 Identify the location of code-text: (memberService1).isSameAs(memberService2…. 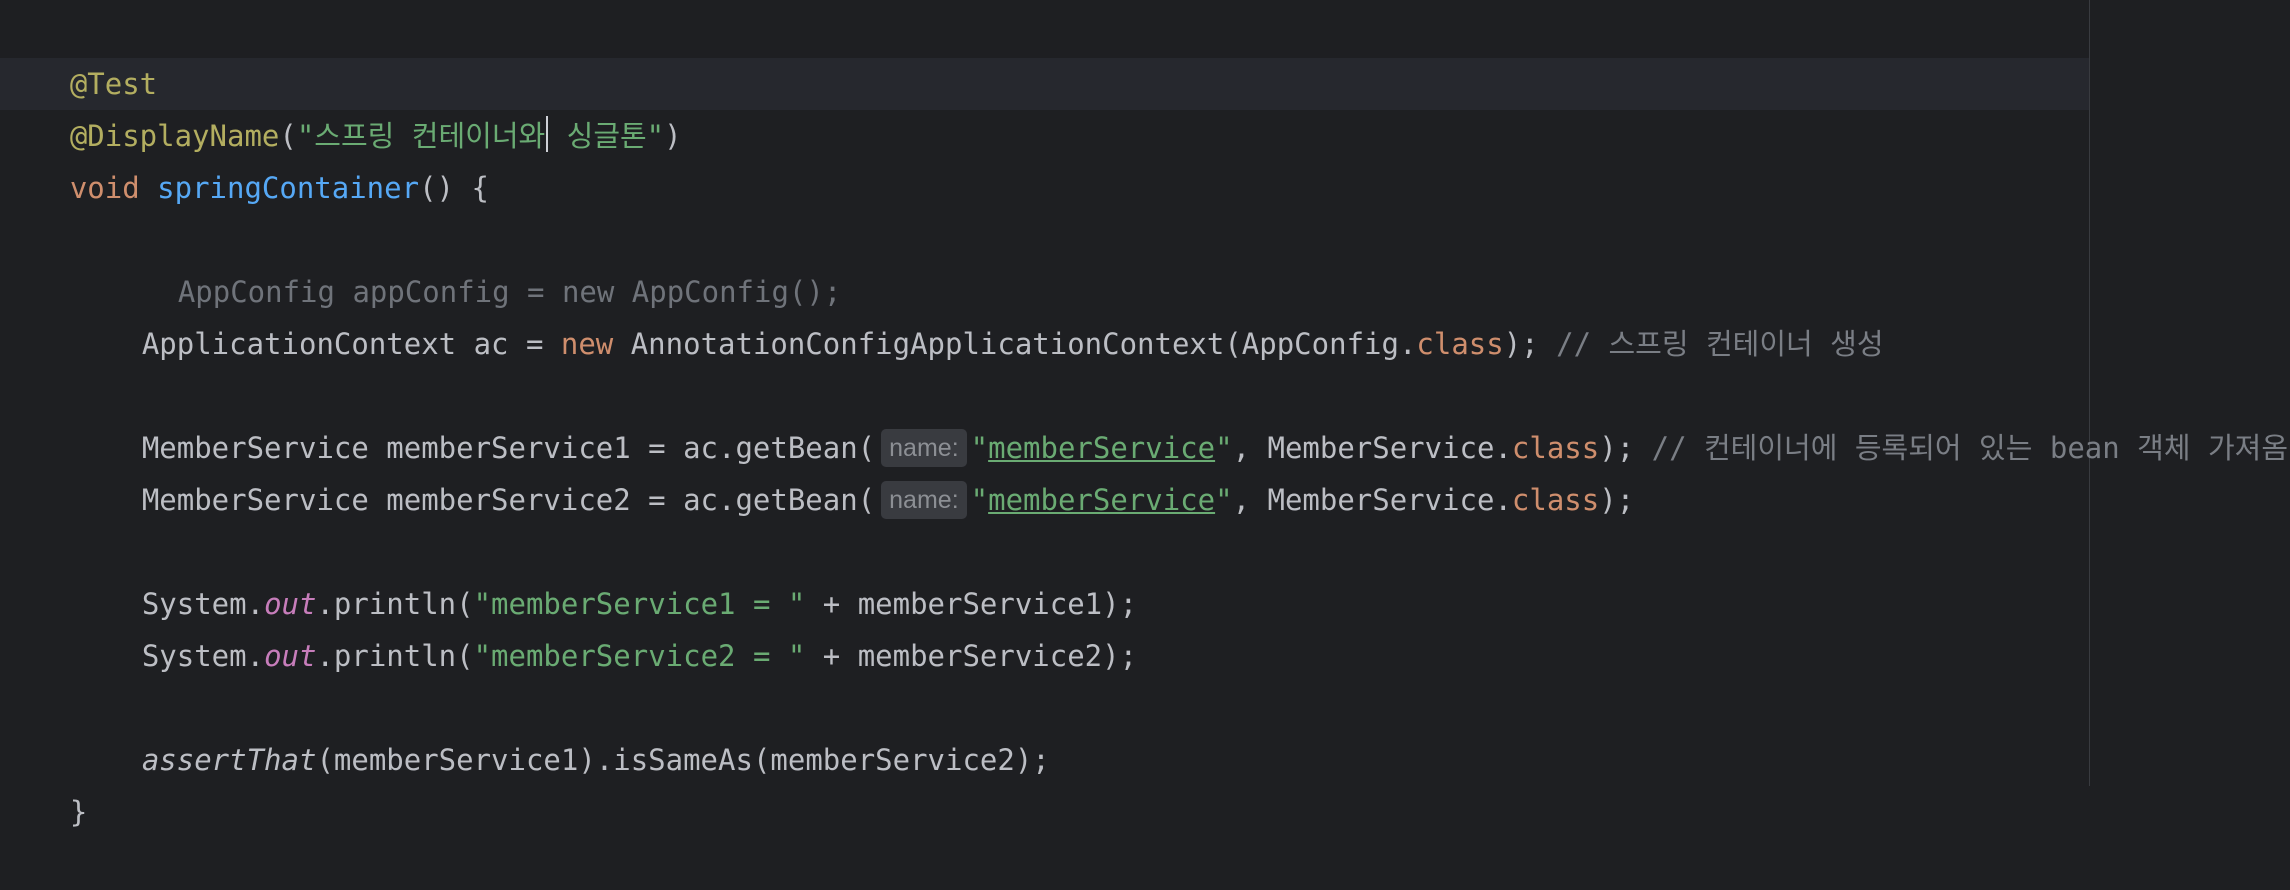
(683, 760).